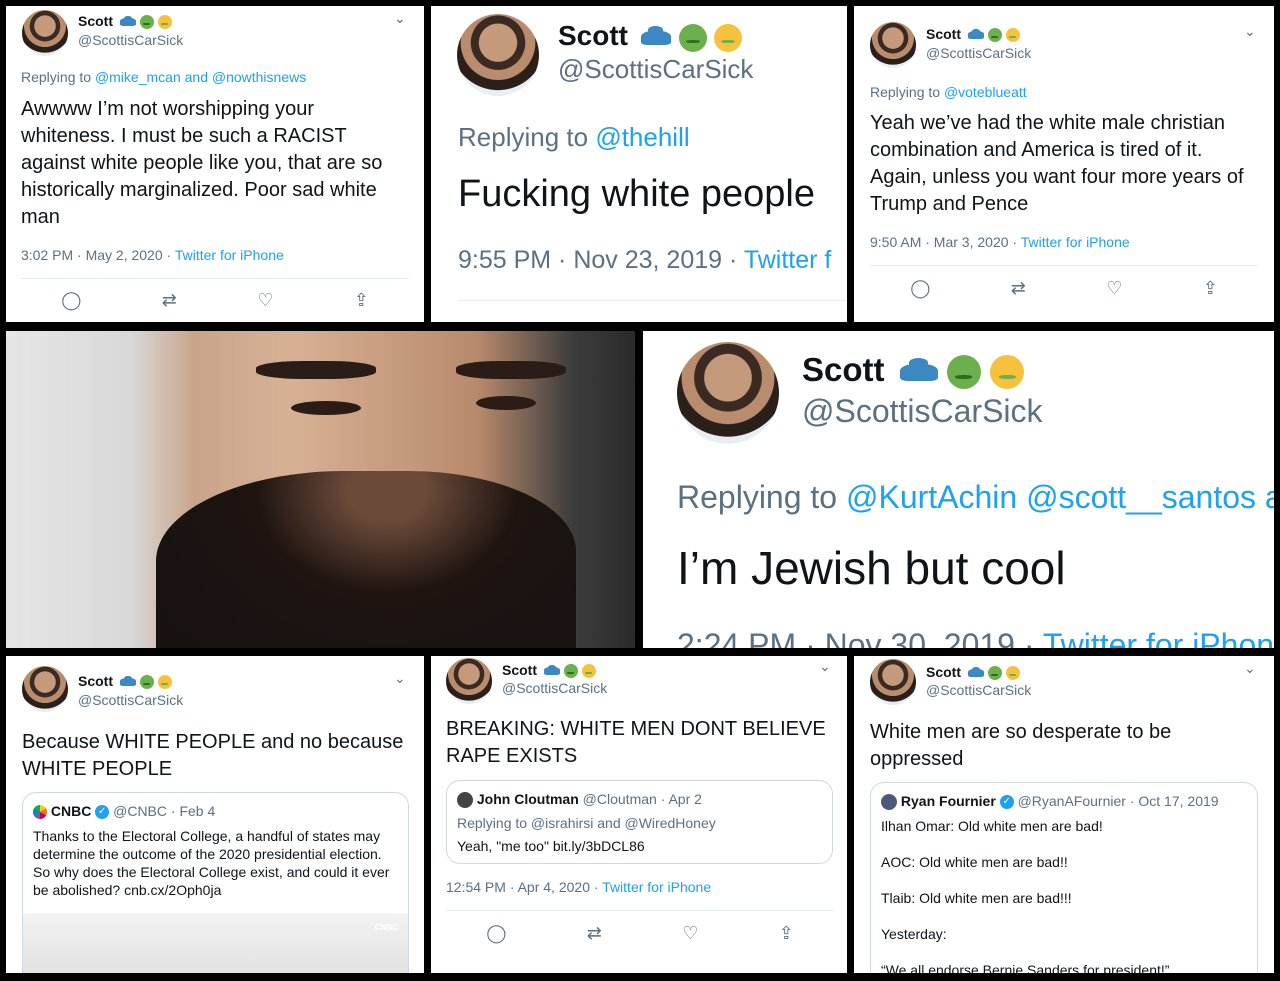 This screenshot has height=981, width=1280. Describe the element at coordinates (96, 255) in the screenshot. I see `timestamp: 3:02 PM · May 2, 2020 ·` at that location.